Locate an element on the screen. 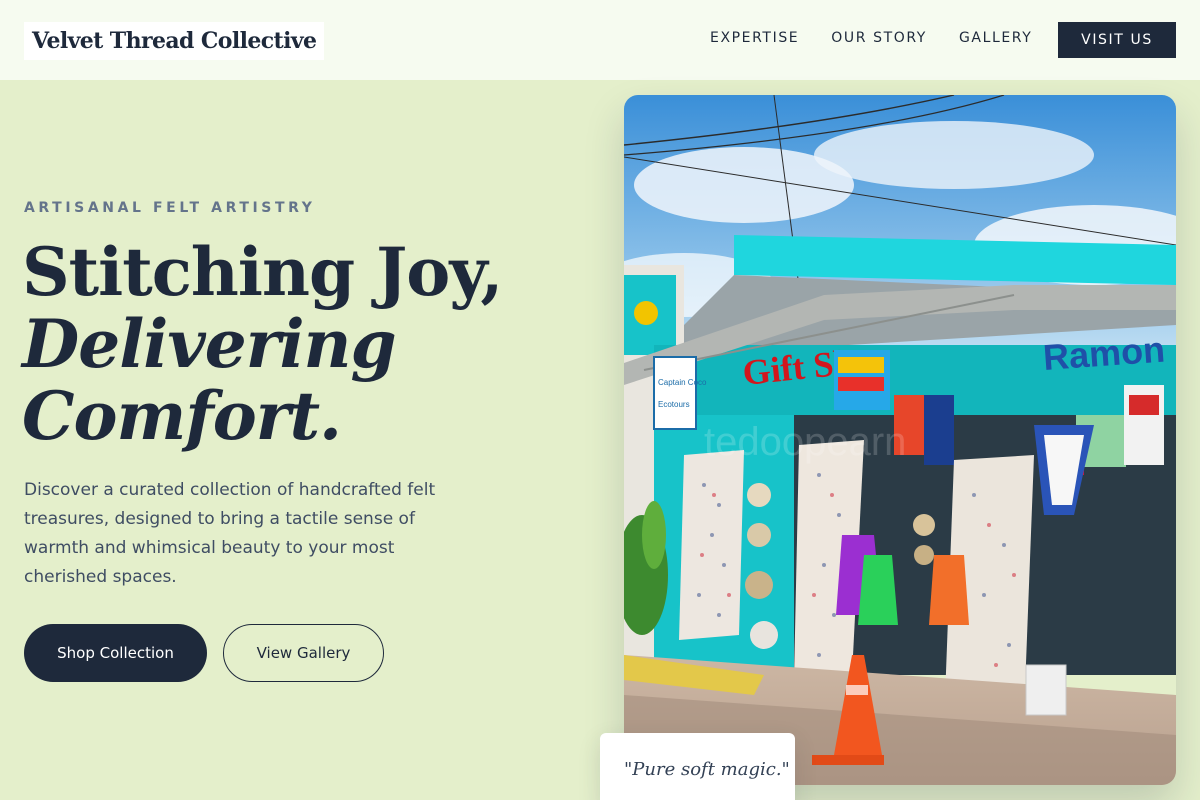  testimonial-quote: "Pure soft magic." is located at coordinates (707, 769).